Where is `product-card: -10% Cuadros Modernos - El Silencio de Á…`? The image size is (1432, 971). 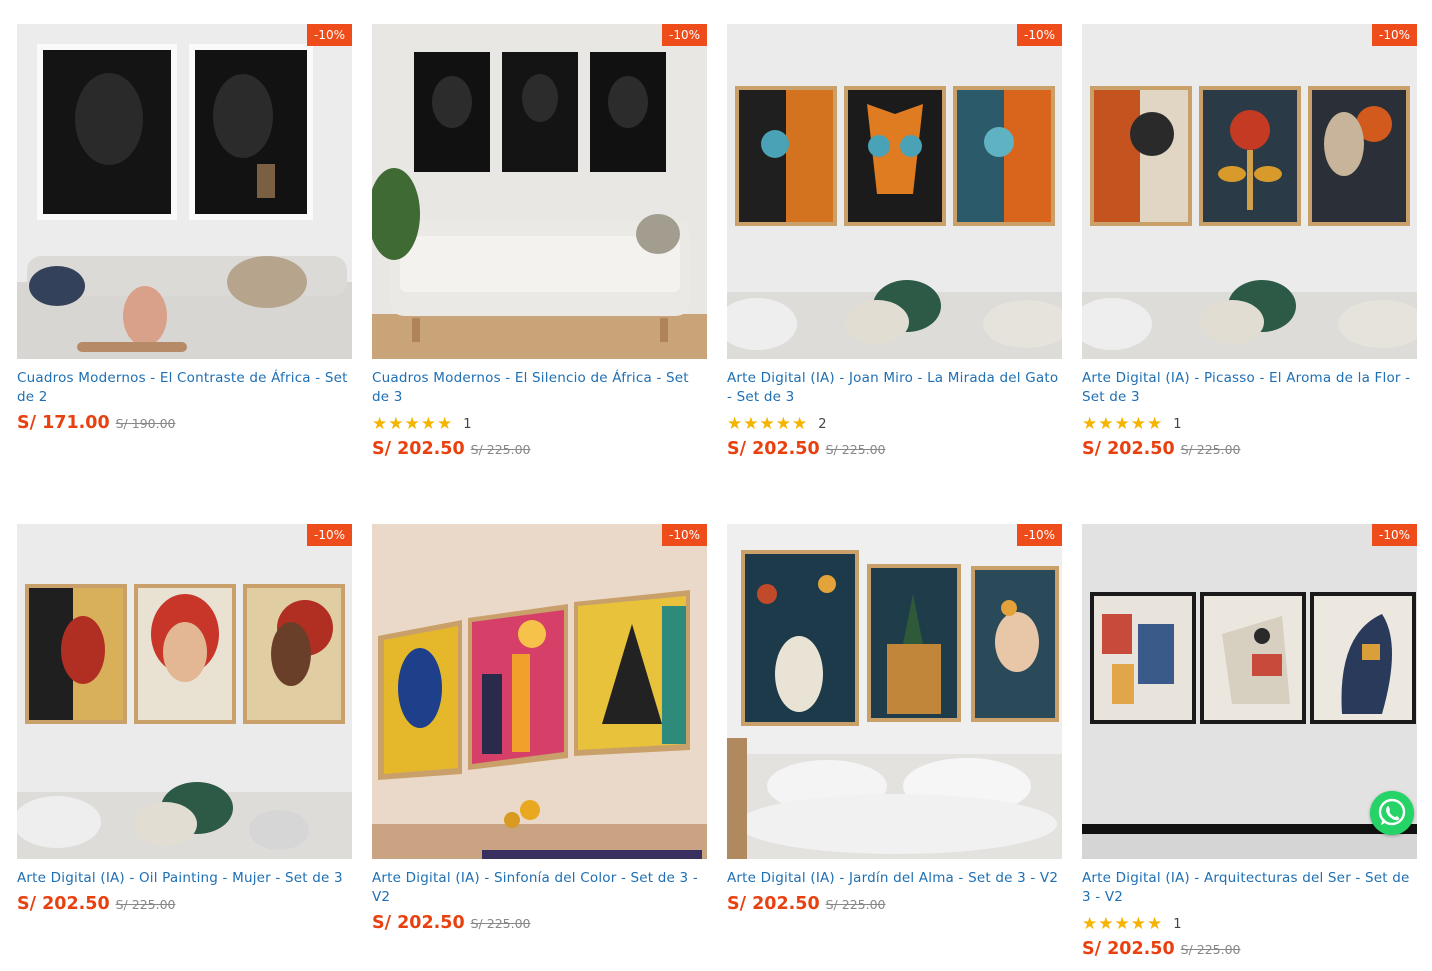
product-card: -10% Cuadros Modernos - El Silencio de Á… is located at coordinates (539, 241).